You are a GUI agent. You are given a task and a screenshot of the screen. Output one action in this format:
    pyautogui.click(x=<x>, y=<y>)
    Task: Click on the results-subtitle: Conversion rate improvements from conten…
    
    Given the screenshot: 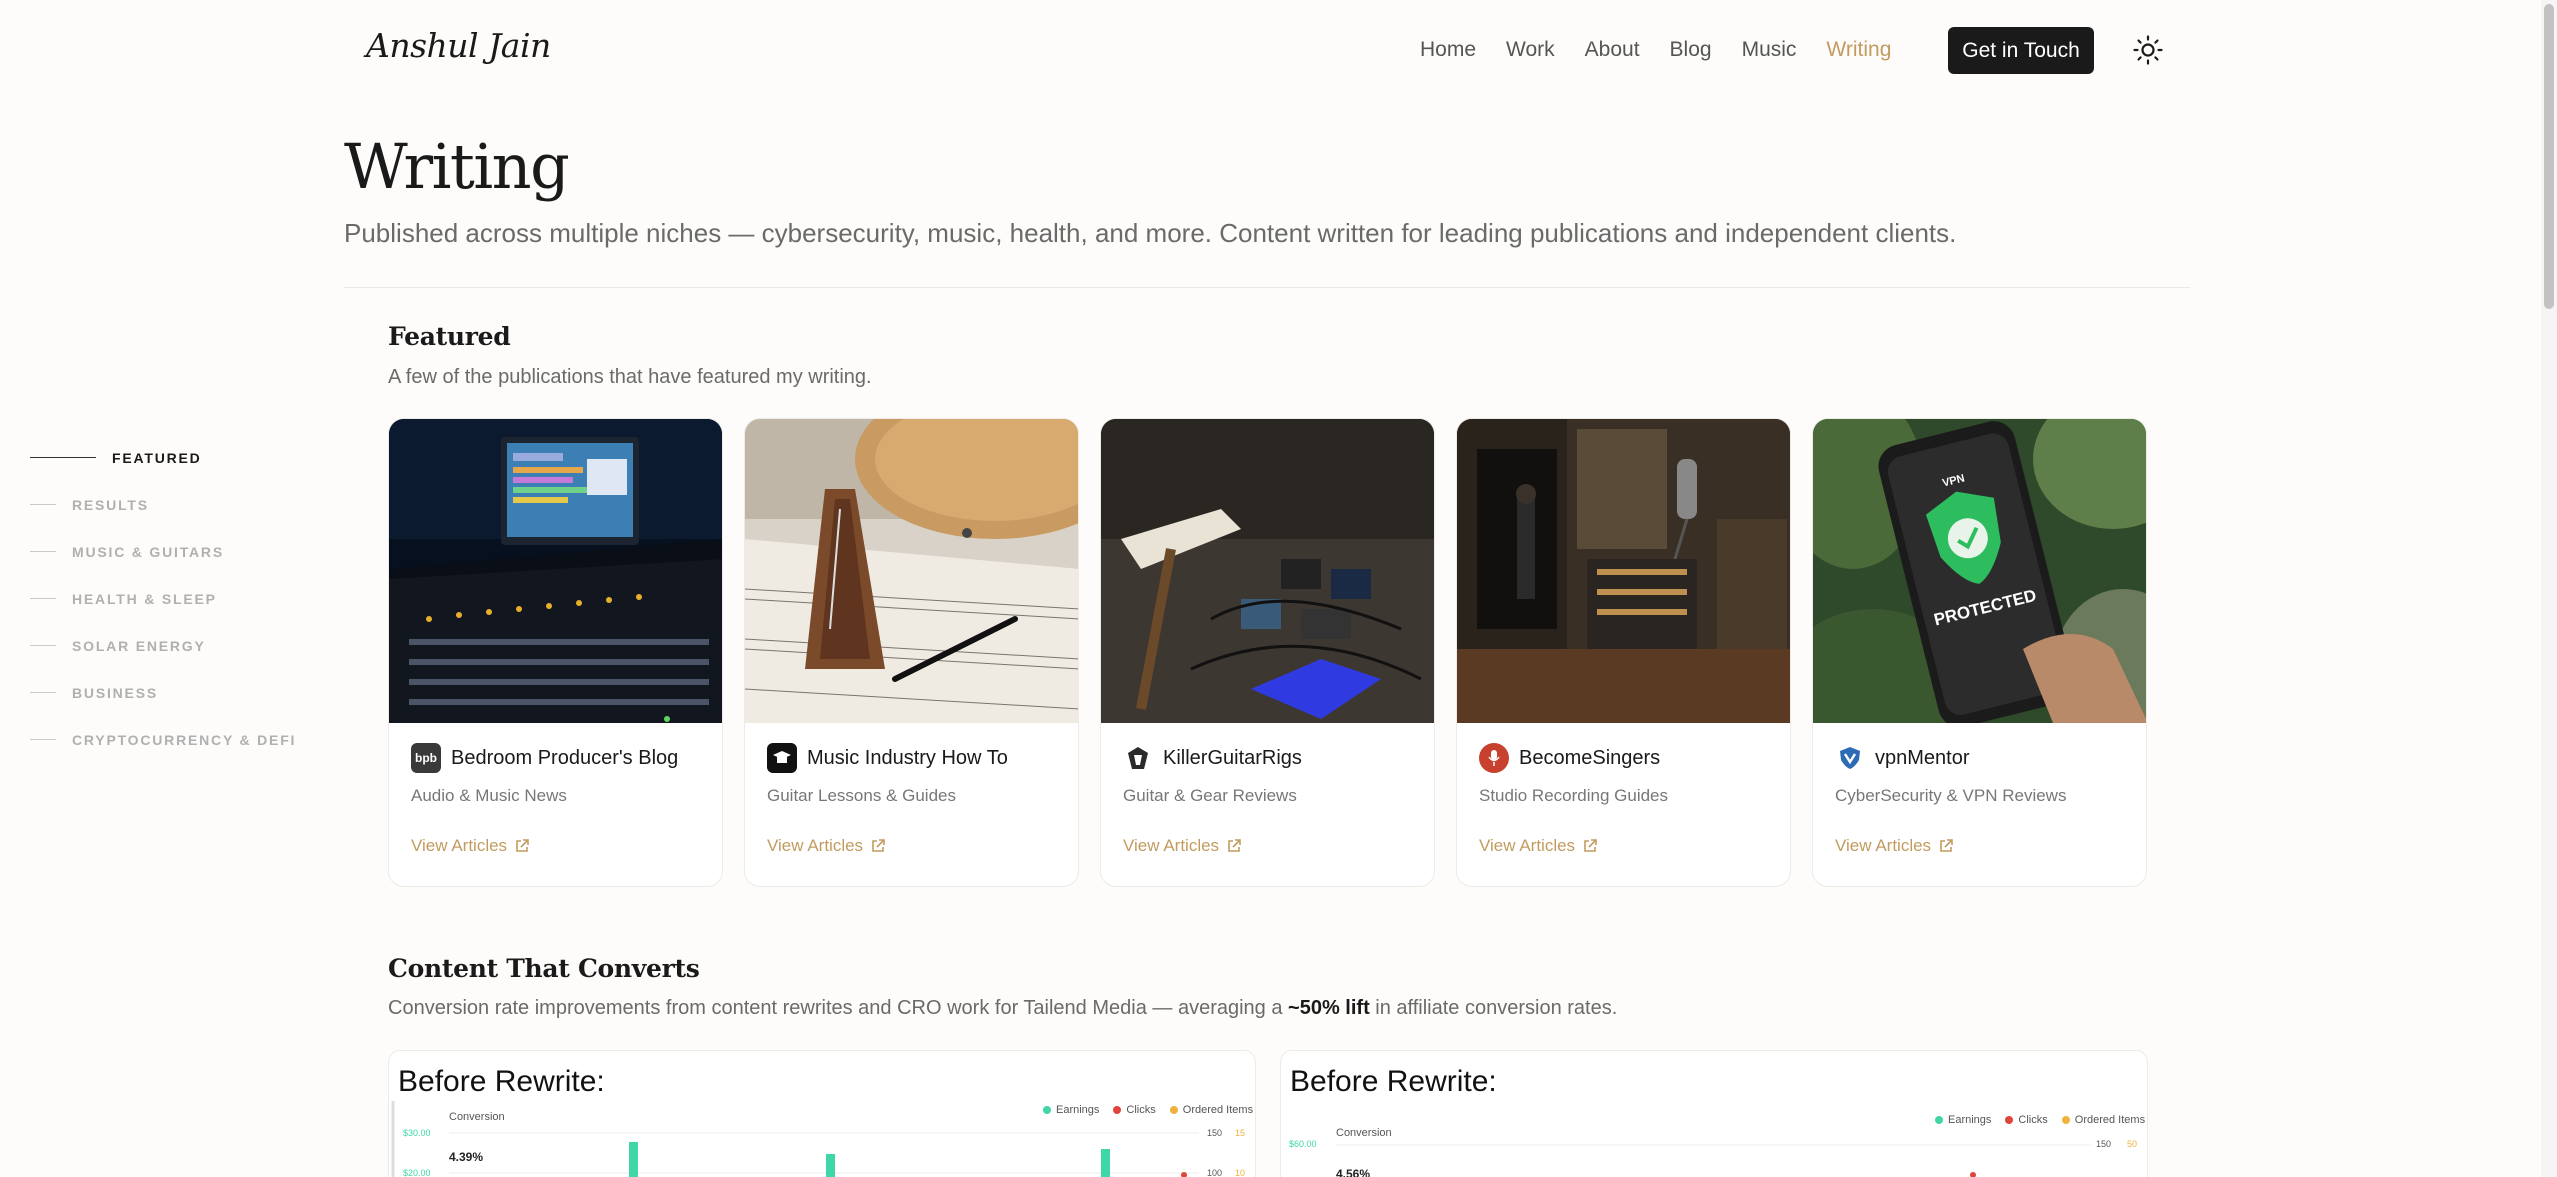 What is the action you would take?
    pyautogui.click(x=1002, y=1008)
    